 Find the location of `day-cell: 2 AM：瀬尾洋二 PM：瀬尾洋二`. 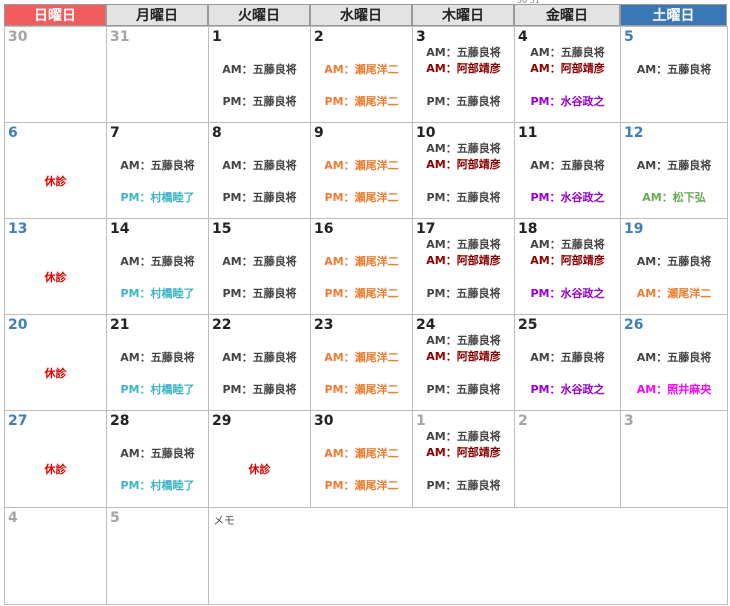

day-cell: 2 AM：瀬尾洋二 PM：瀬尾洋二 is located at coordinates (361, 74).